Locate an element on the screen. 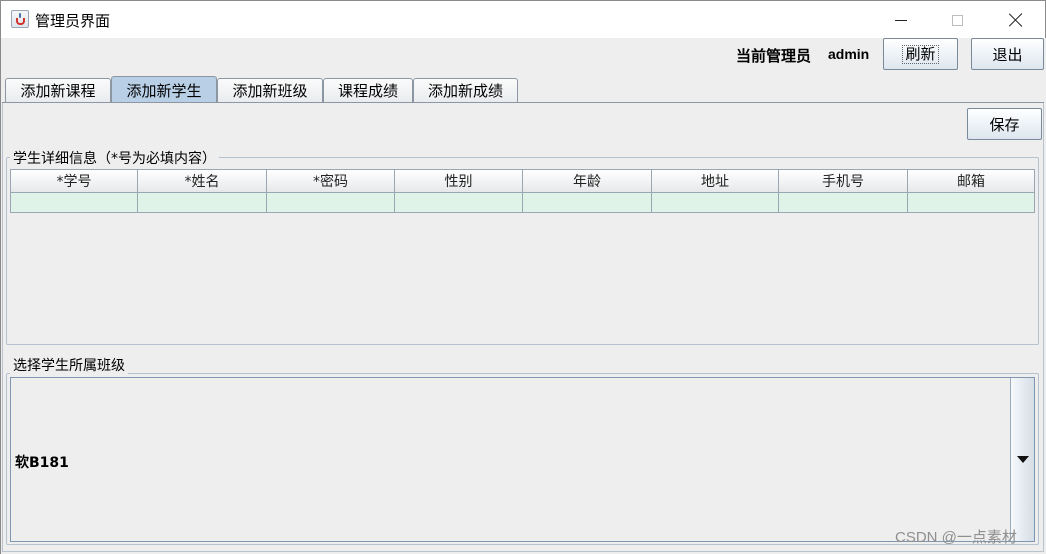 This screenshot has width=1046, height=554. class-dropdown-button is located at coordinates (1022, 459).